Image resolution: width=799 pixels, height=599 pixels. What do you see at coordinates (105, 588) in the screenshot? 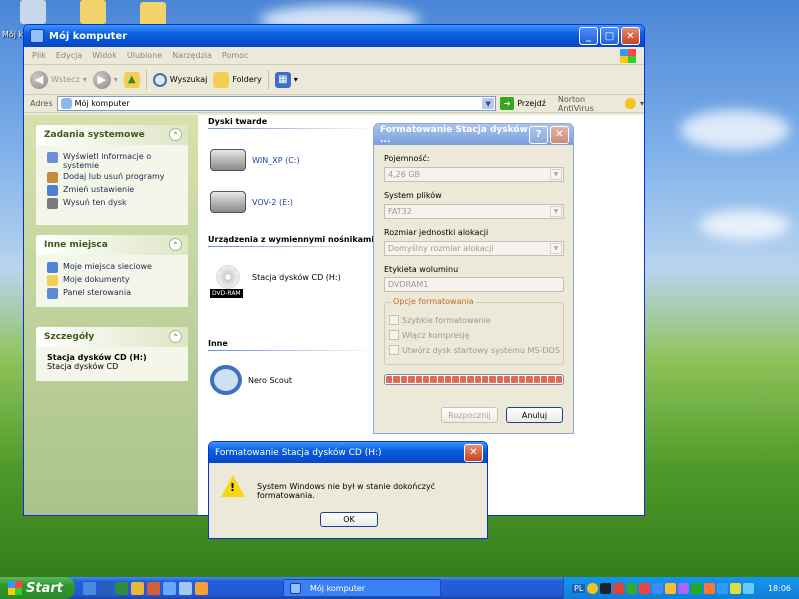
I see `word-icon` at bounding box center [105, 588].